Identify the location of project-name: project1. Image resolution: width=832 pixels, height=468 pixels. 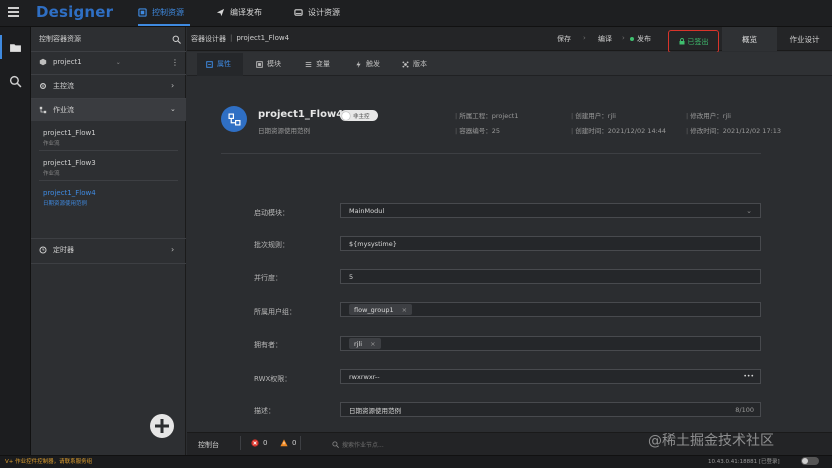
(67, 62).